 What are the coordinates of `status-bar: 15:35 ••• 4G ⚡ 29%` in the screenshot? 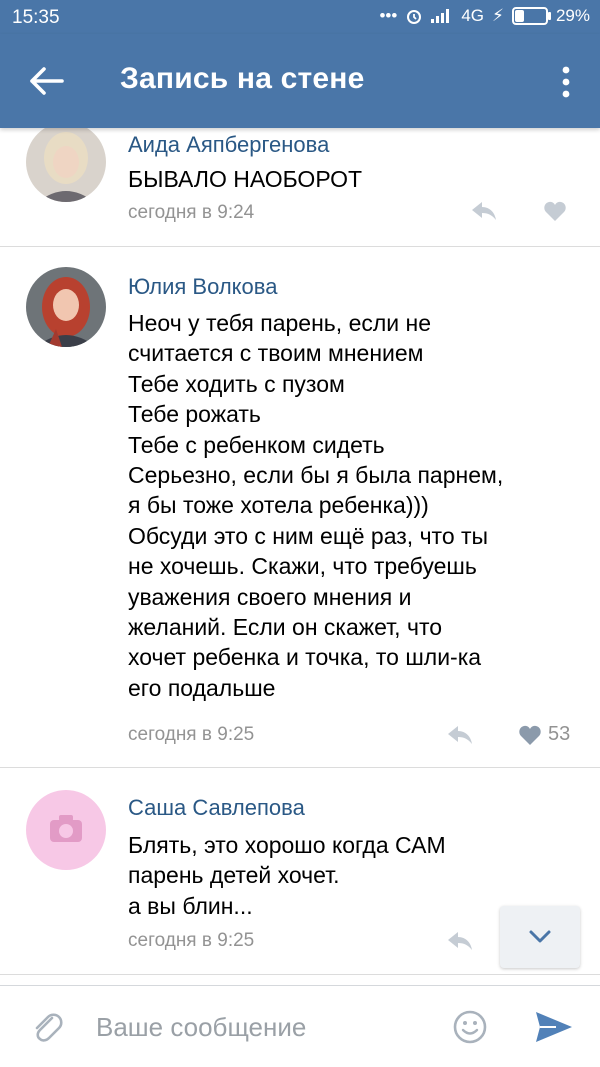 It's located at (300, 17).